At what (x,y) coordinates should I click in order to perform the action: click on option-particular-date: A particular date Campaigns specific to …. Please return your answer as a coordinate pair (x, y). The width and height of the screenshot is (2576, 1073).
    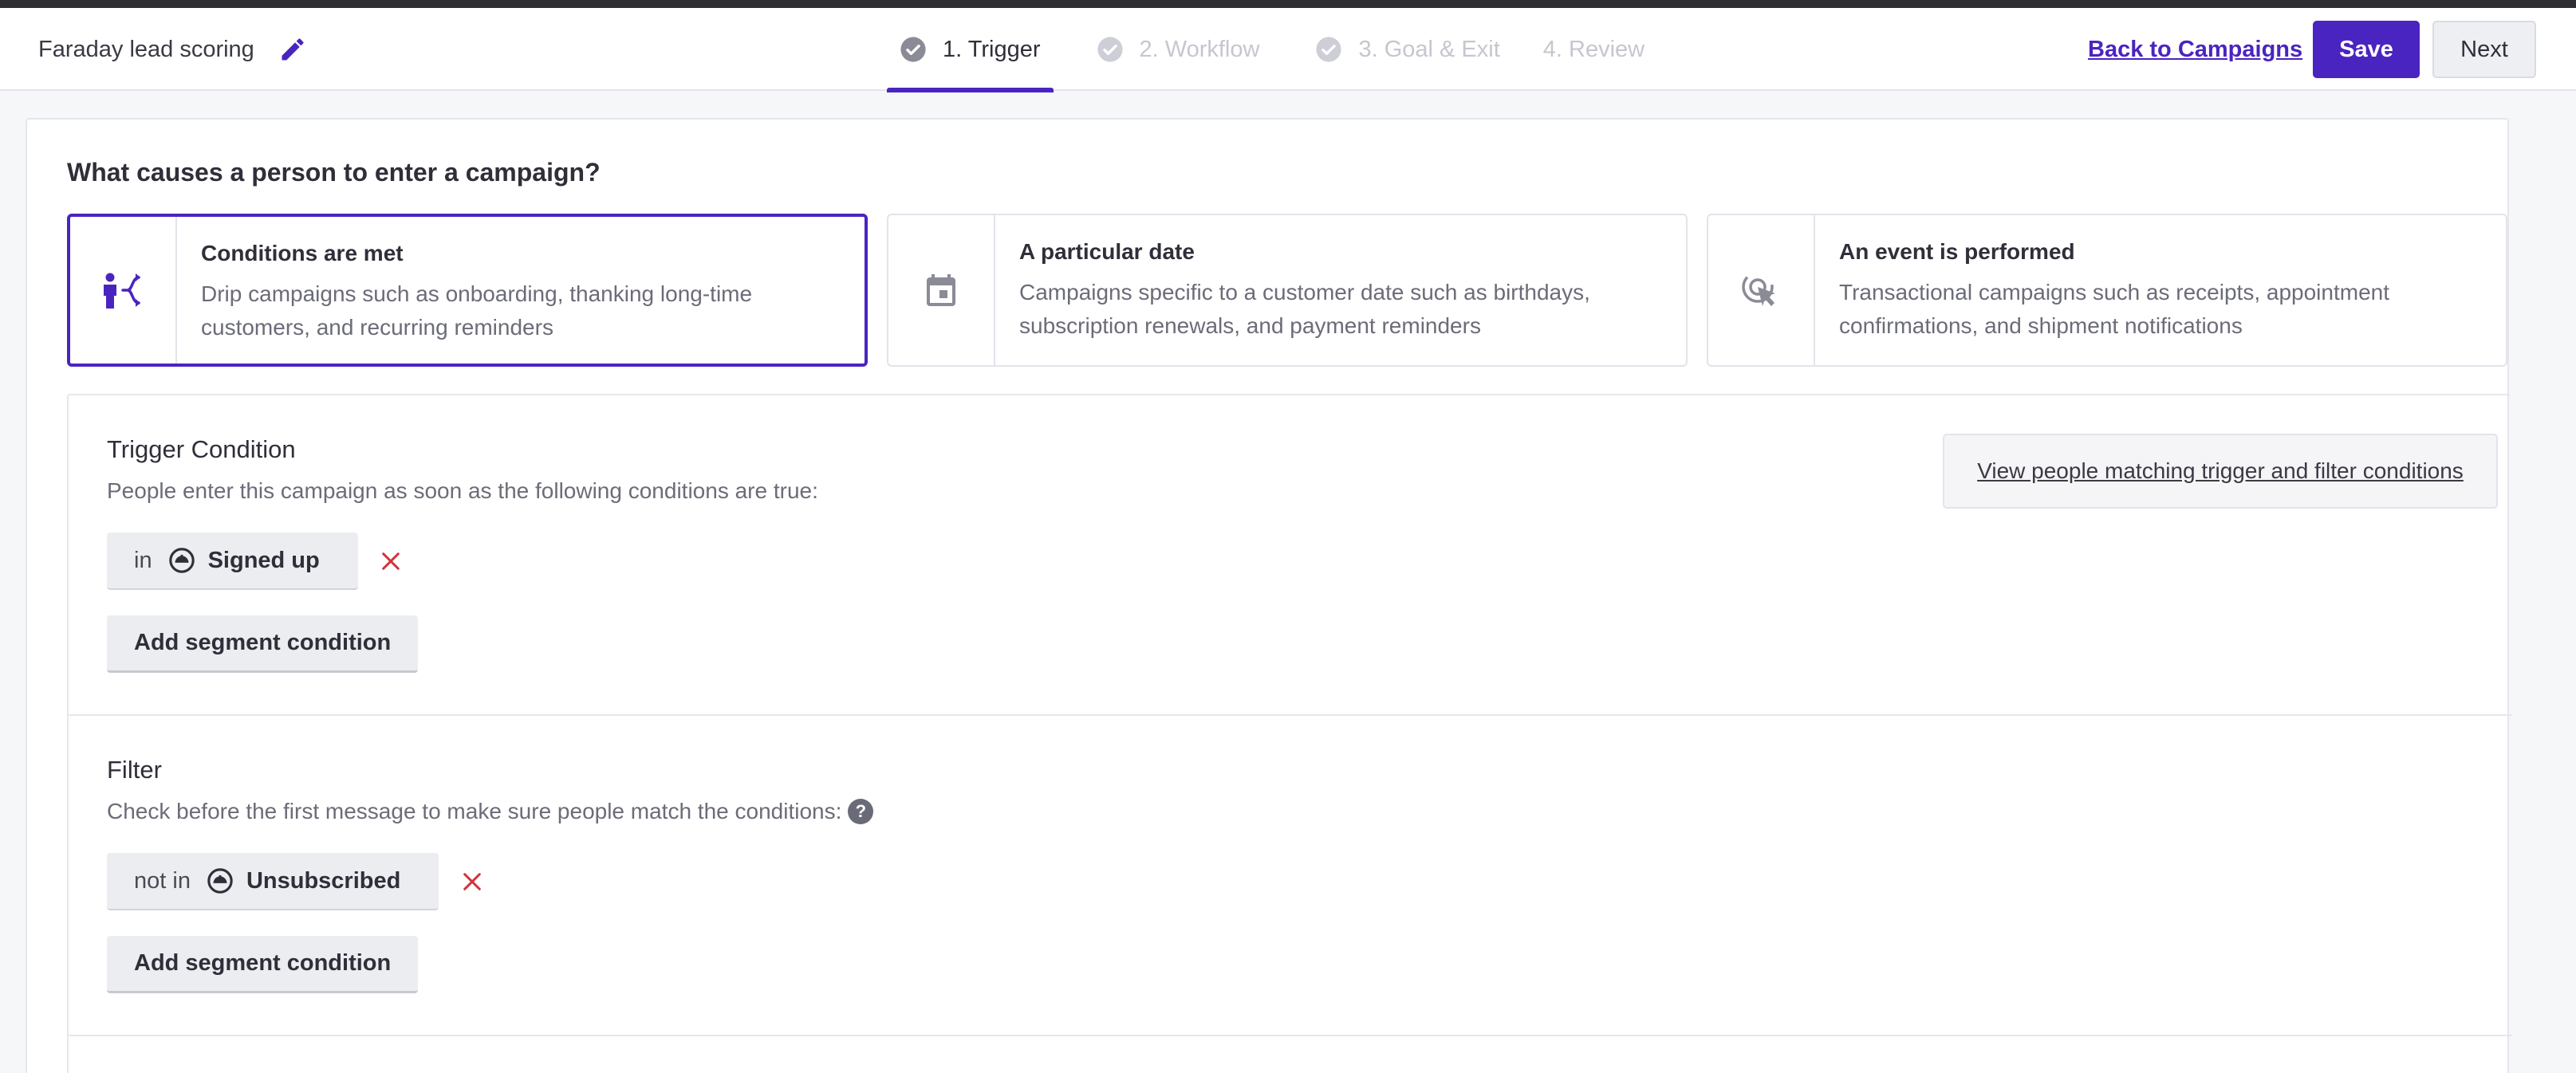
    Looking at the image, I should click on (1287, 290).